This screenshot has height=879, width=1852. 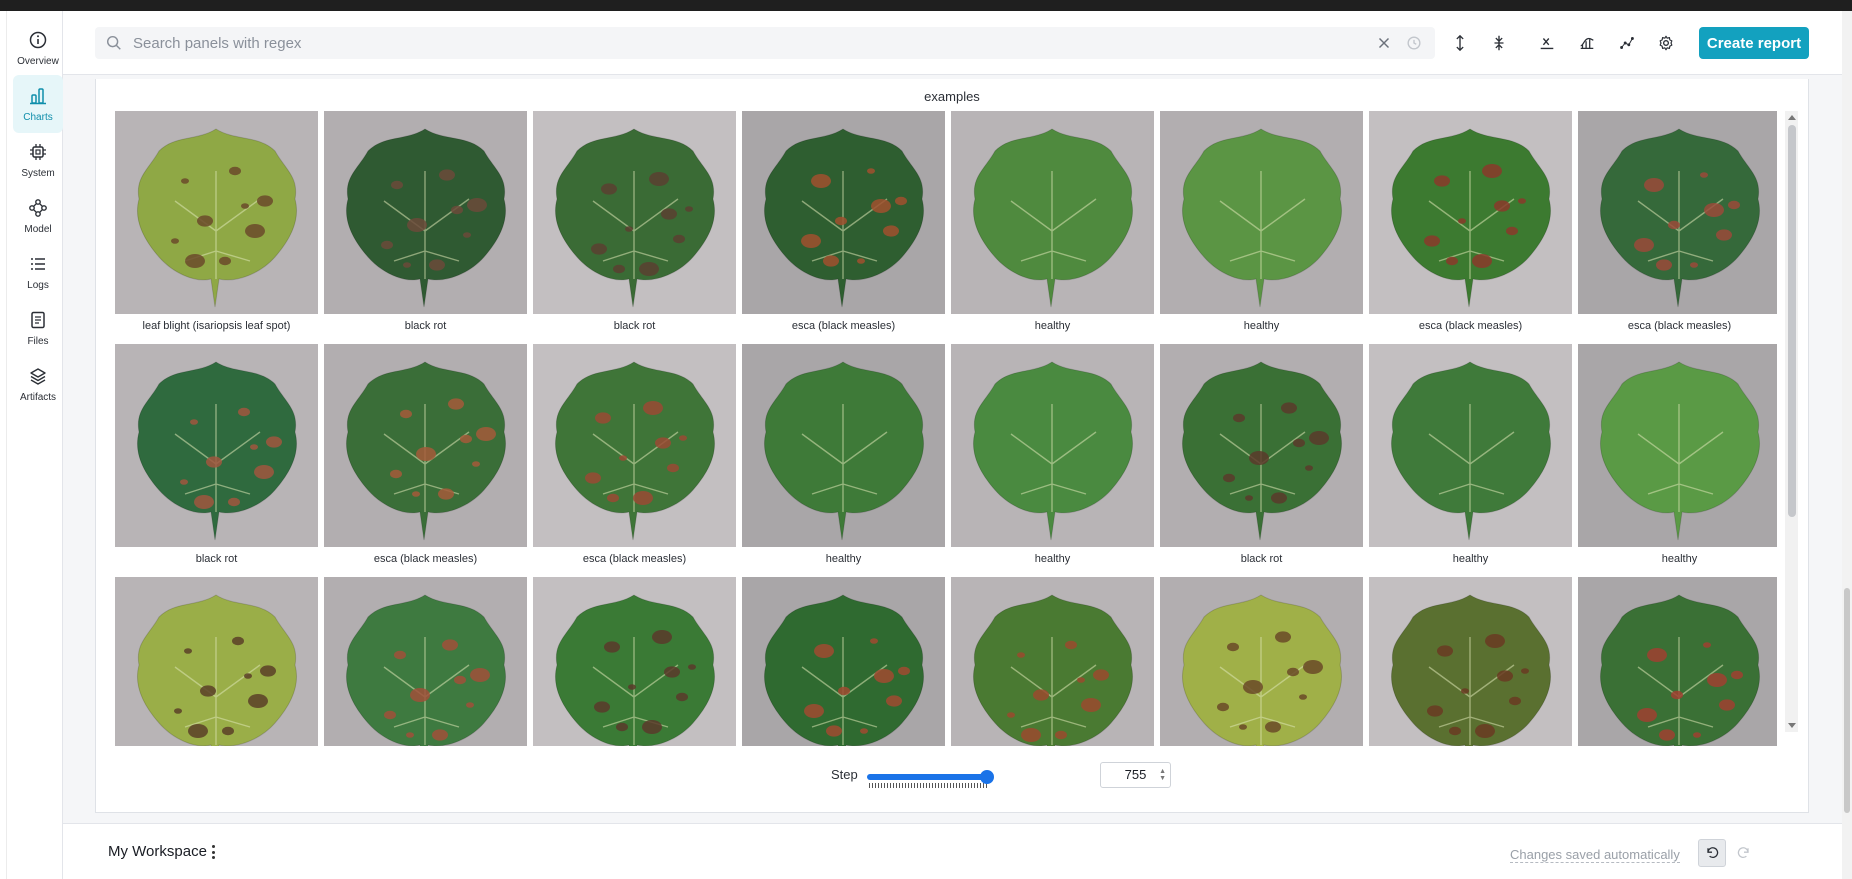 What do you see at coordinates (1847, 445) in the screenshot?
I see `page-scrollbar` at bounding box center [1847, 445].